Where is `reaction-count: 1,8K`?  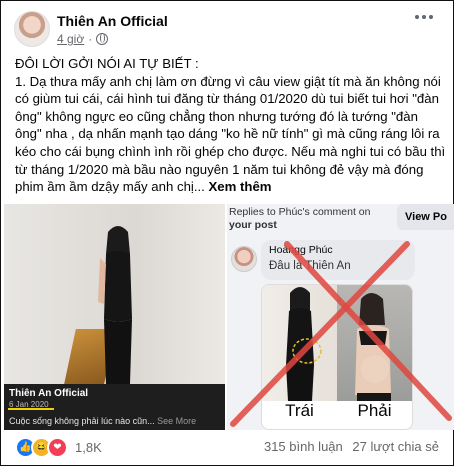 reaction-count: 1,8K is located at coordinates (88, 447).